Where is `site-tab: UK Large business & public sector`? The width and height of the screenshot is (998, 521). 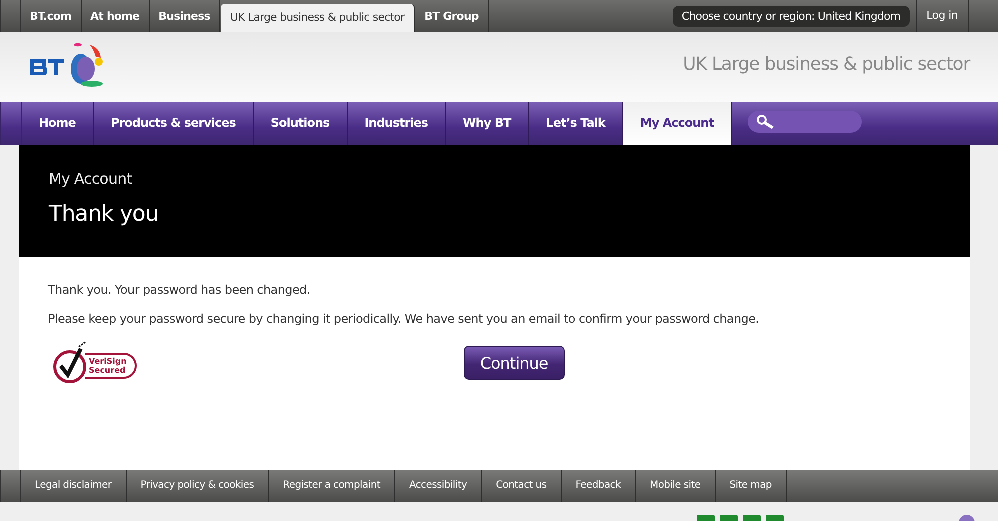 site-tab: UK Large business & public sector is located at coordinates (318, 18).